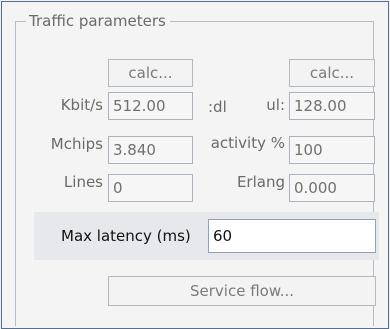  I want to click on ul-label: ul:, so click(275, 105).